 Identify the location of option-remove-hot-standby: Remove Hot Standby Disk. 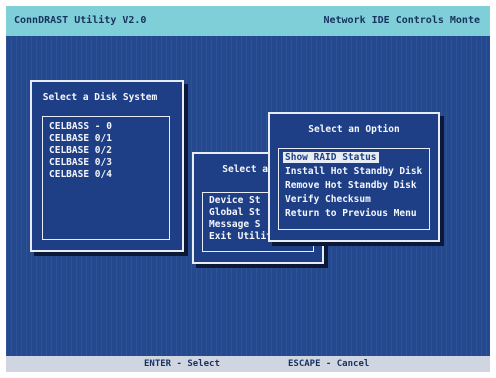
(351, 185).